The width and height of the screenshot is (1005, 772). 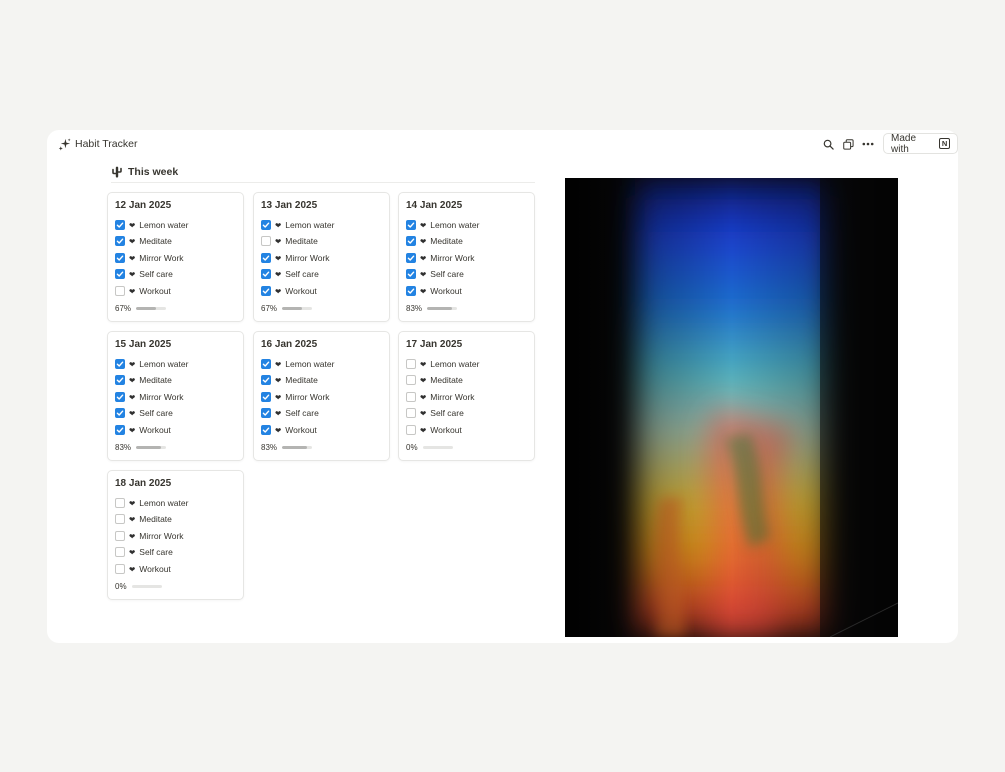 I want to click on habit-label: Meditate, so click(x=155, y=380).